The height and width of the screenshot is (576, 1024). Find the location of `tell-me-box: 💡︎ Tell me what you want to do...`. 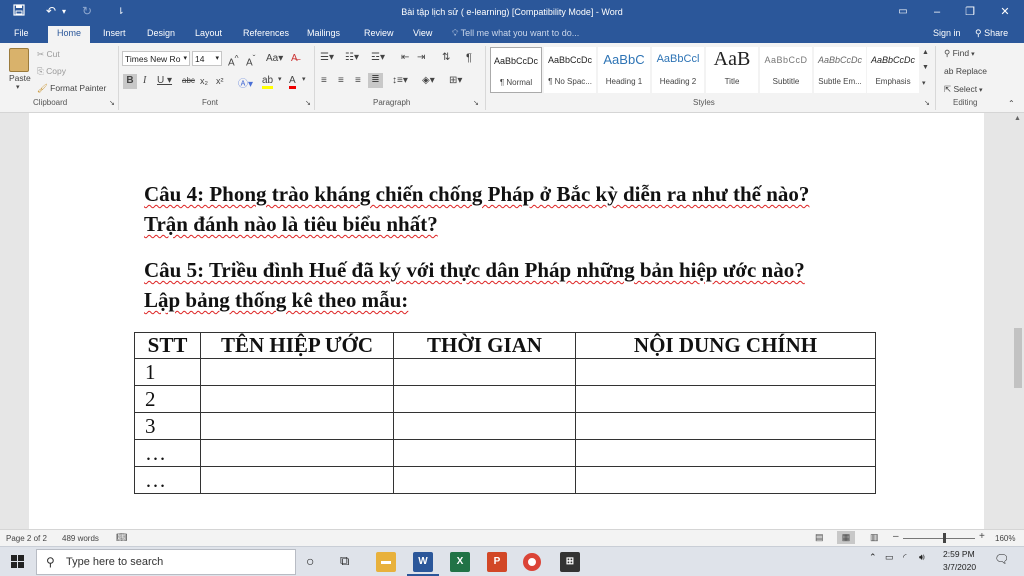

tell-me-box: 💡︎ Tell me what you want to do... is located at coordinates (515, 33).